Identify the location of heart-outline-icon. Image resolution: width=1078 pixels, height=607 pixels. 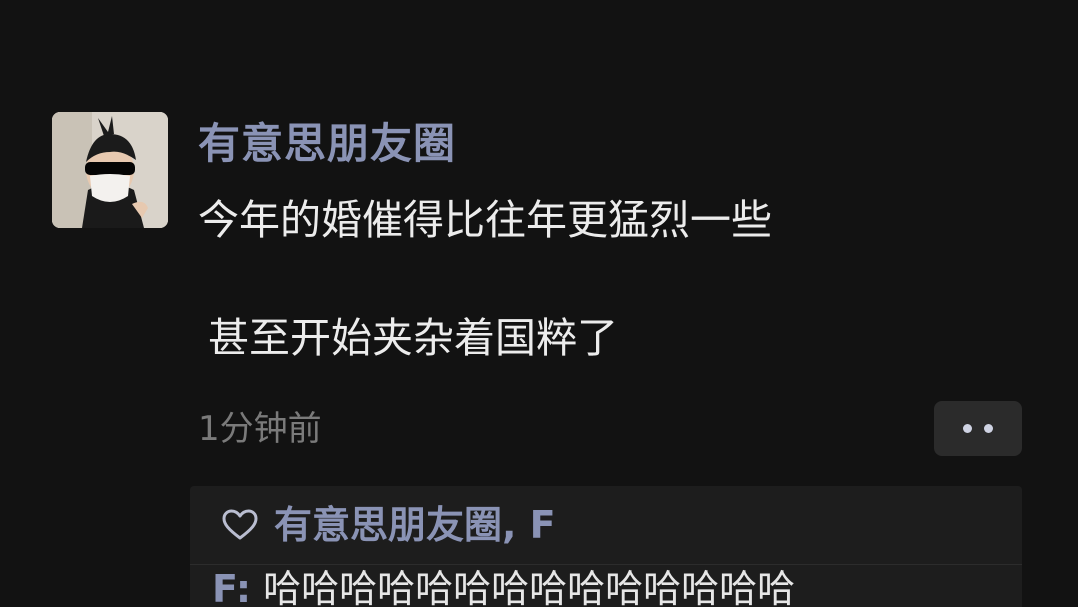
(240, 524).